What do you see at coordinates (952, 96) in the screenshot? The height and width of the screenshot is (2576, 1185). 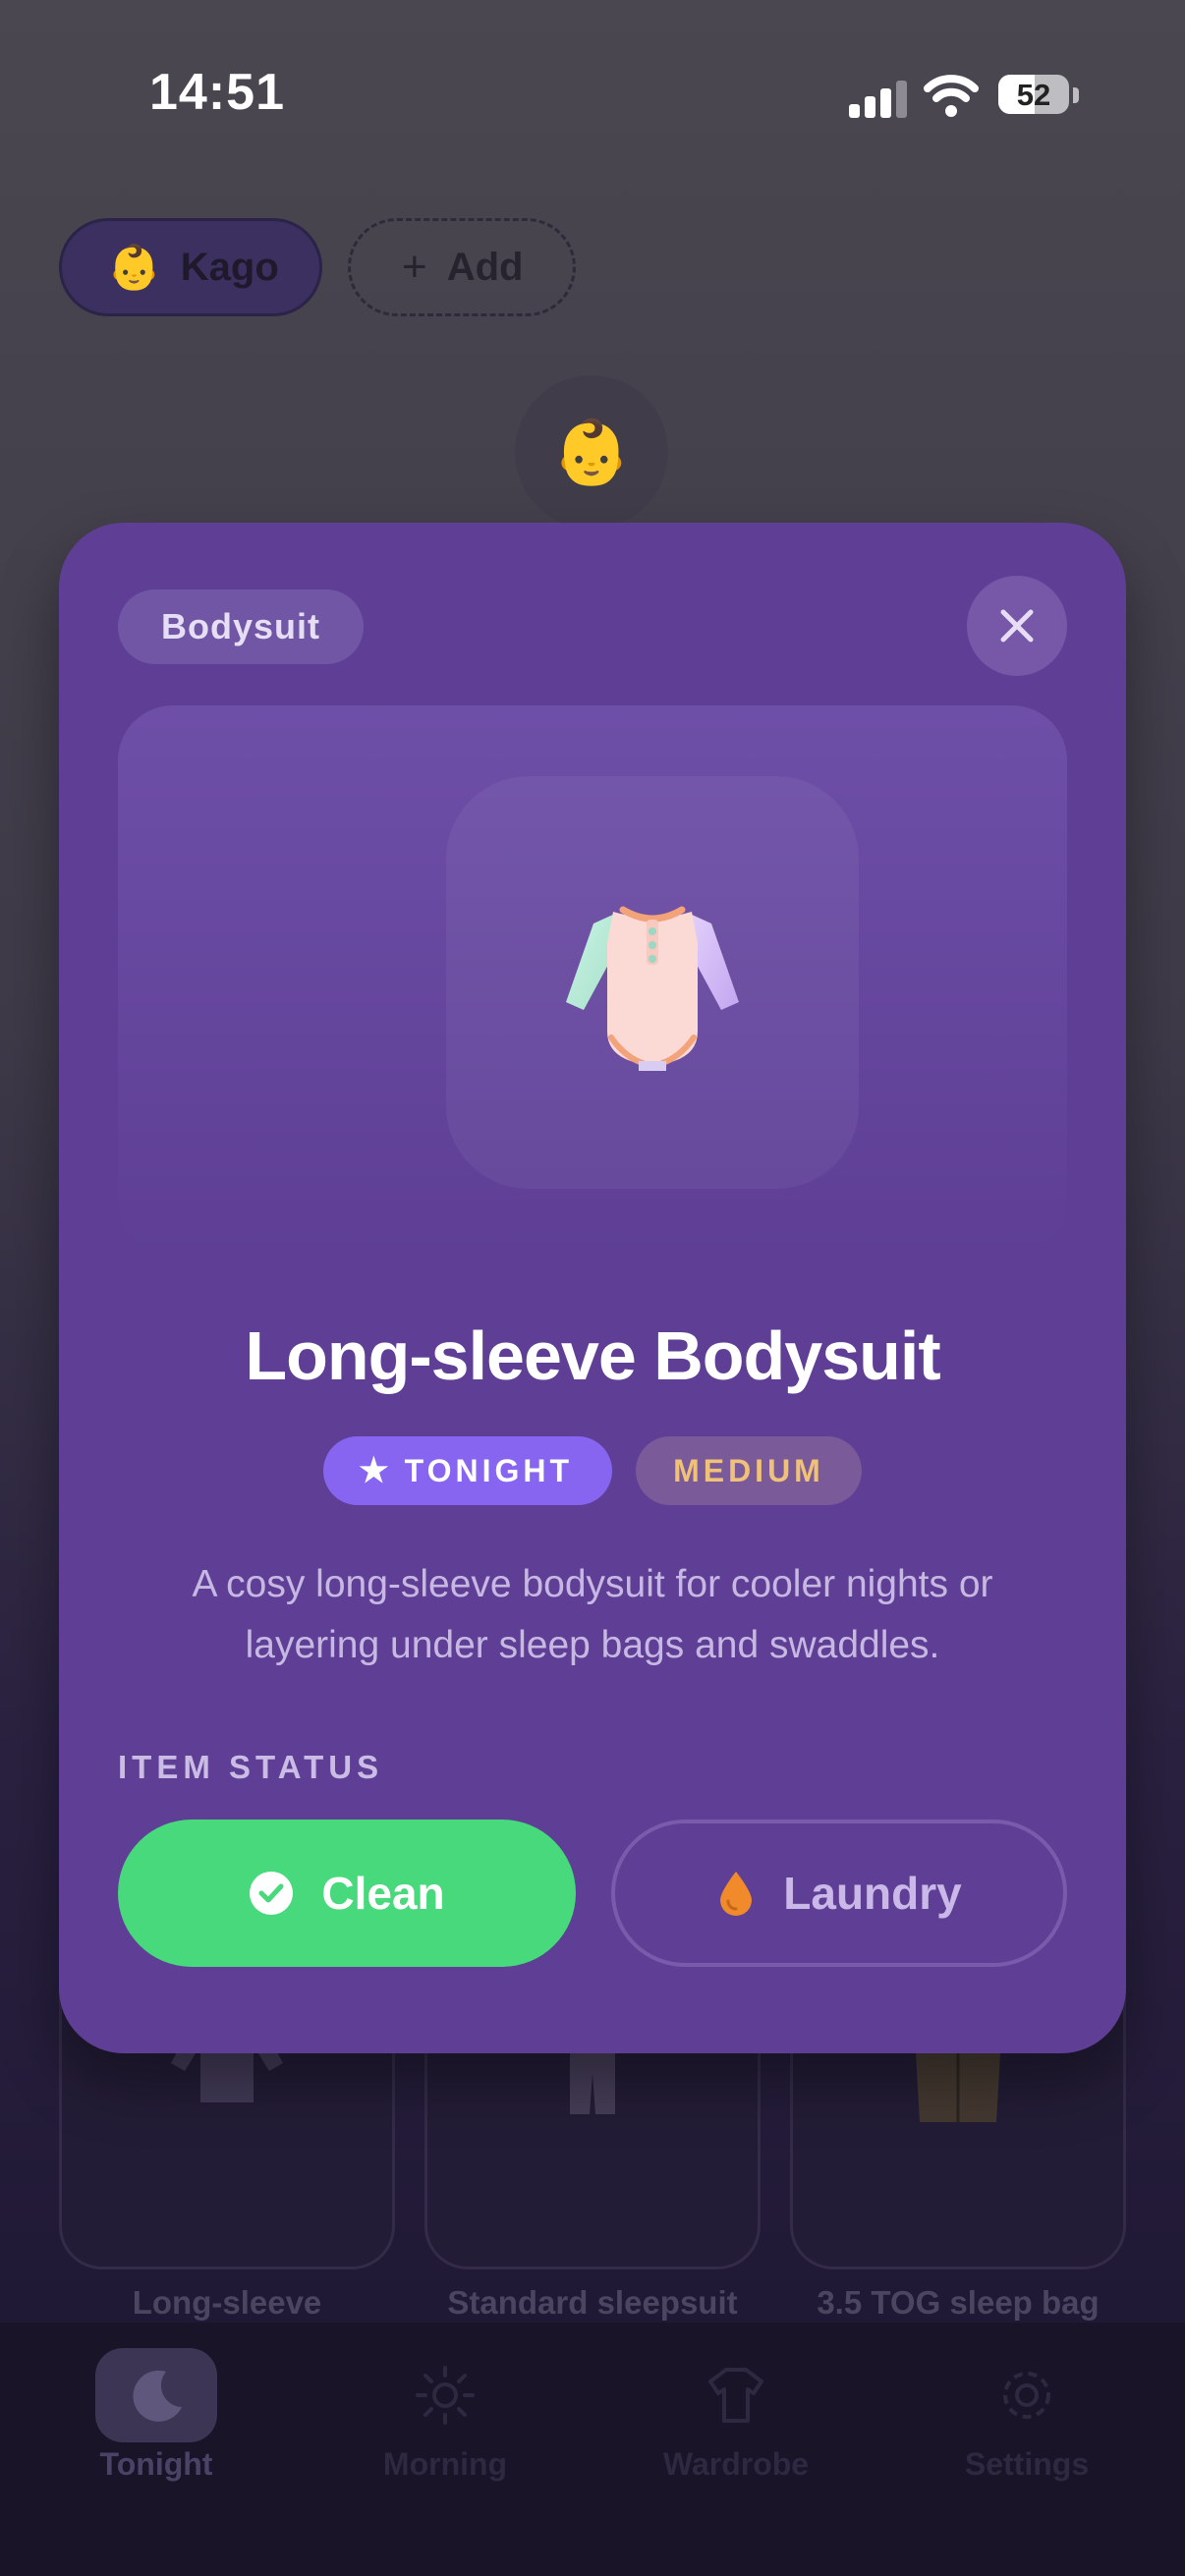 I see `wifi-icon` at bounding box center [952, 96].